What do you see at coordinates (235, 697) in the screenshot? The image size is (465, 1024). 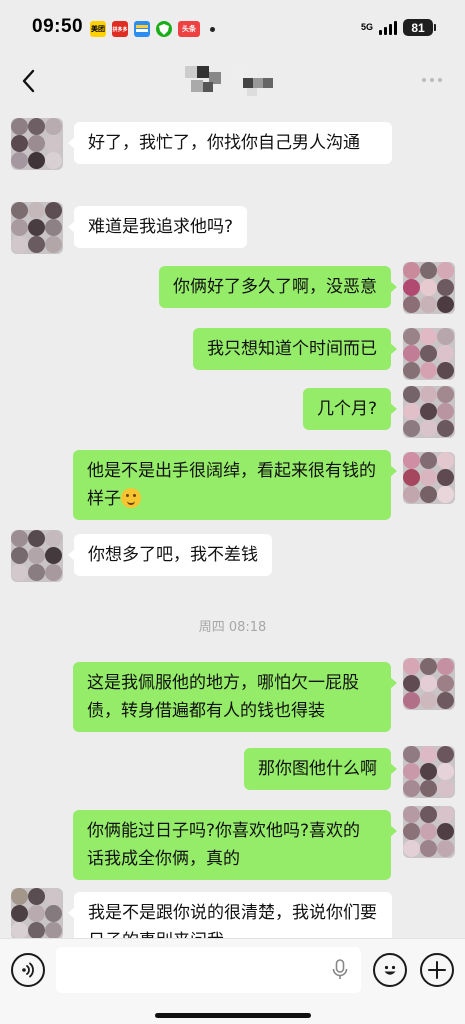 I see `message-bubble-sent: 这是我佩服他的地方，哪怕欠一屁股债，转身借遍都有人的钱也得装` at bounding box center [235, 697].